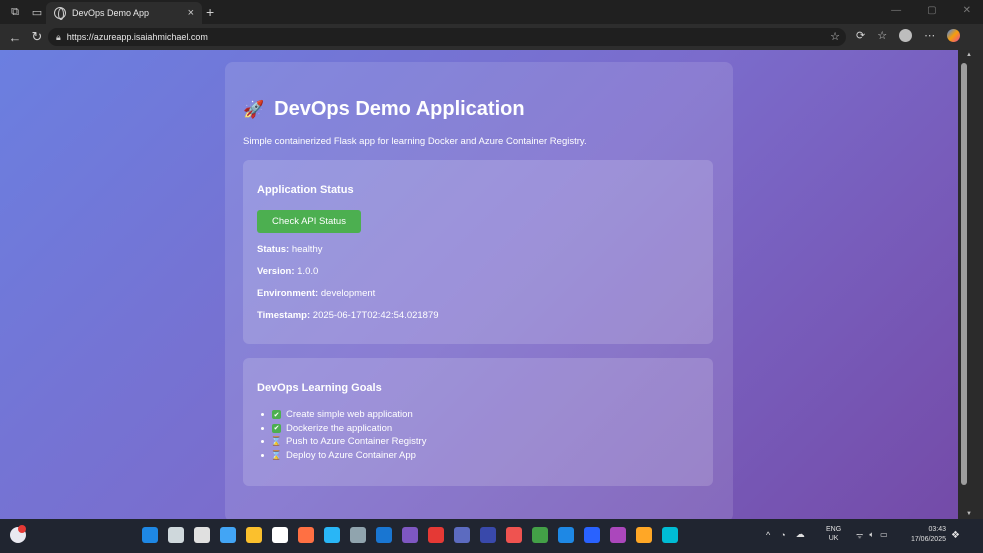  What do you see at coordinates (15, 37) in the screenshot?
I see `back-icon: ←` at bounding box center [15, 37].